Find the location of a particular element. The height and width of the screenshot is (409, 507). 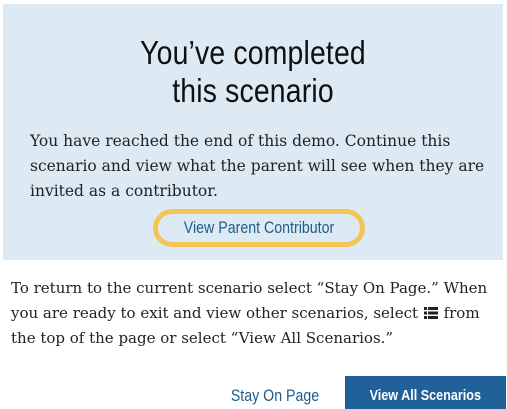

list-icon is located at coordinates (430, 313).